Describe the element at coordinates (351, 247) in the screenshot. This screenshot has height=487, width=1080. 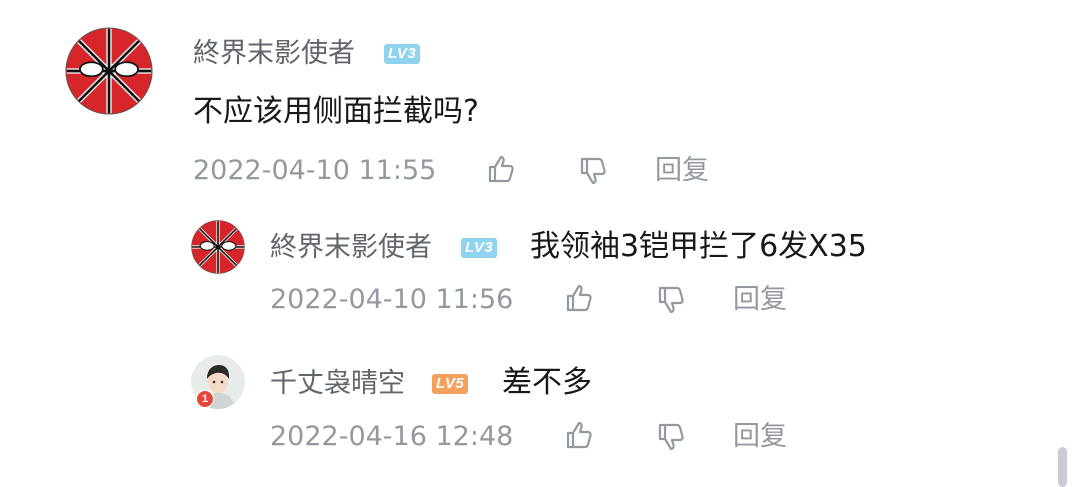
I see `reply-username: 終界末影使者` at that location.